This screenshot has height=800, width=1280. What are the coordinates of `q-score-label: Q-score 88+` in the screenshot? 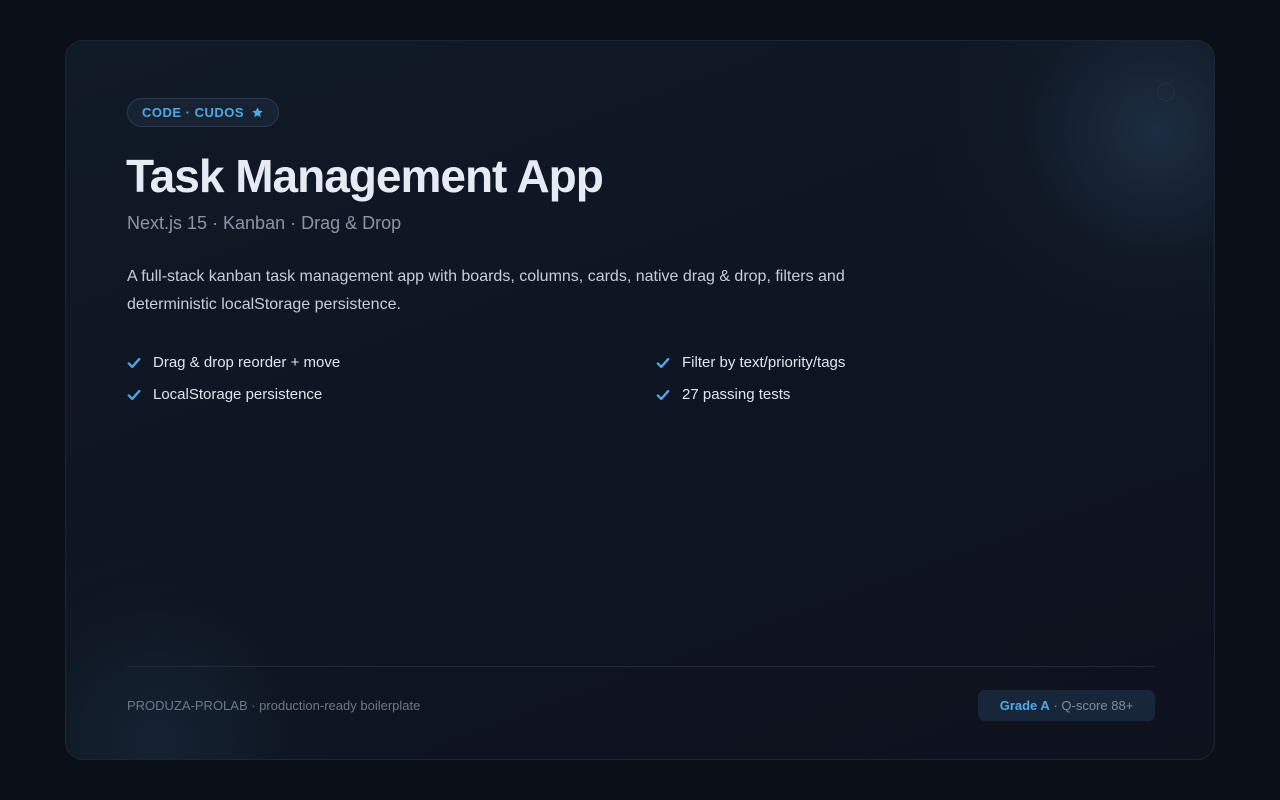 It's located at (1097, 705).